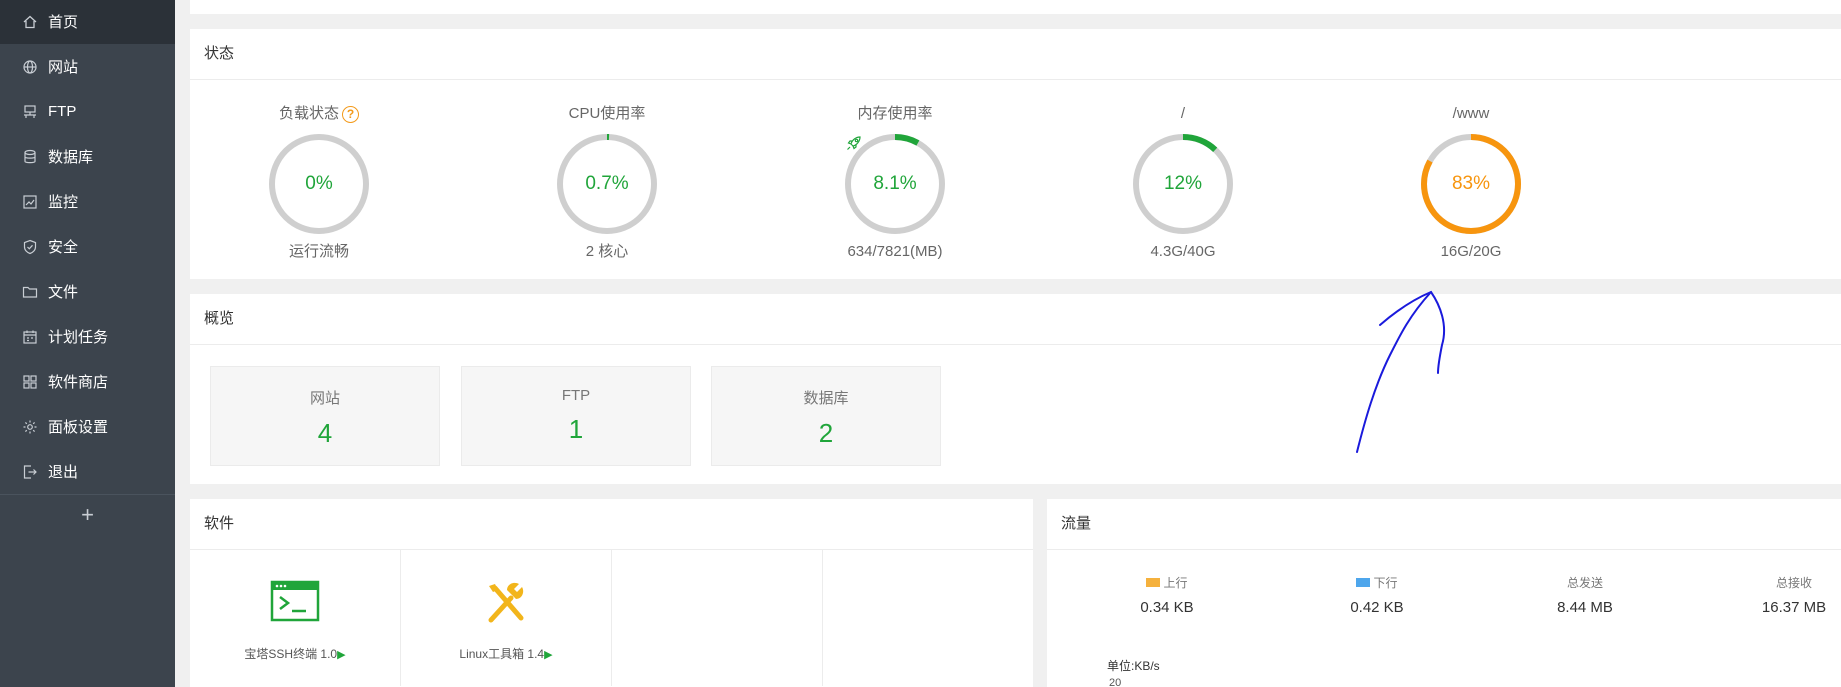 Image resolution: width=1841 pixels, height=687 pixels. I want to click on folder-icon, so click(30, 292).